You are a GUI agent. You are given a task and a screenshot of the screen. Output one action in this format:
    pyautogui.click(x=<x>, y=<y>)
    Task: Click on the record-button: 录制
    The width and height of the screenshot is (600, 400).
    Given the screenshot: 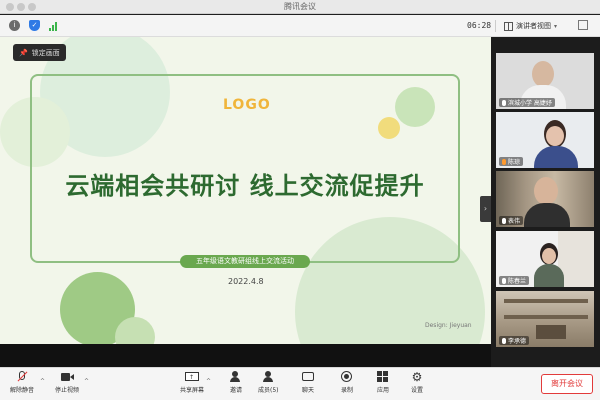 What is the action you would take?
    pyautogui.click(x=347, y=385)
    